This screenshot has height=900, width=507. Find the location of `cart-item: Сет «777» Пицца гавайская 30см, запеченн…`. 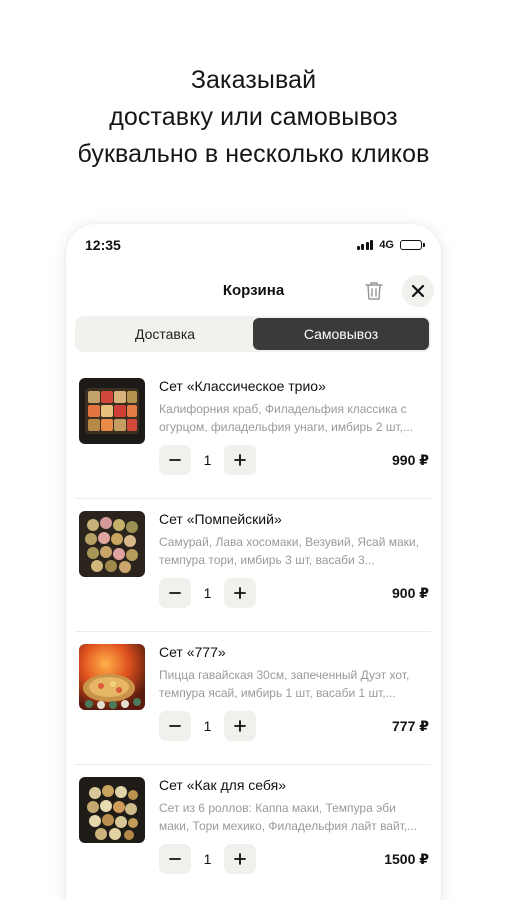

cart-item: Сет «777» Пицца гавайская 30см, запеченн… is located at coordinates (253, 698).